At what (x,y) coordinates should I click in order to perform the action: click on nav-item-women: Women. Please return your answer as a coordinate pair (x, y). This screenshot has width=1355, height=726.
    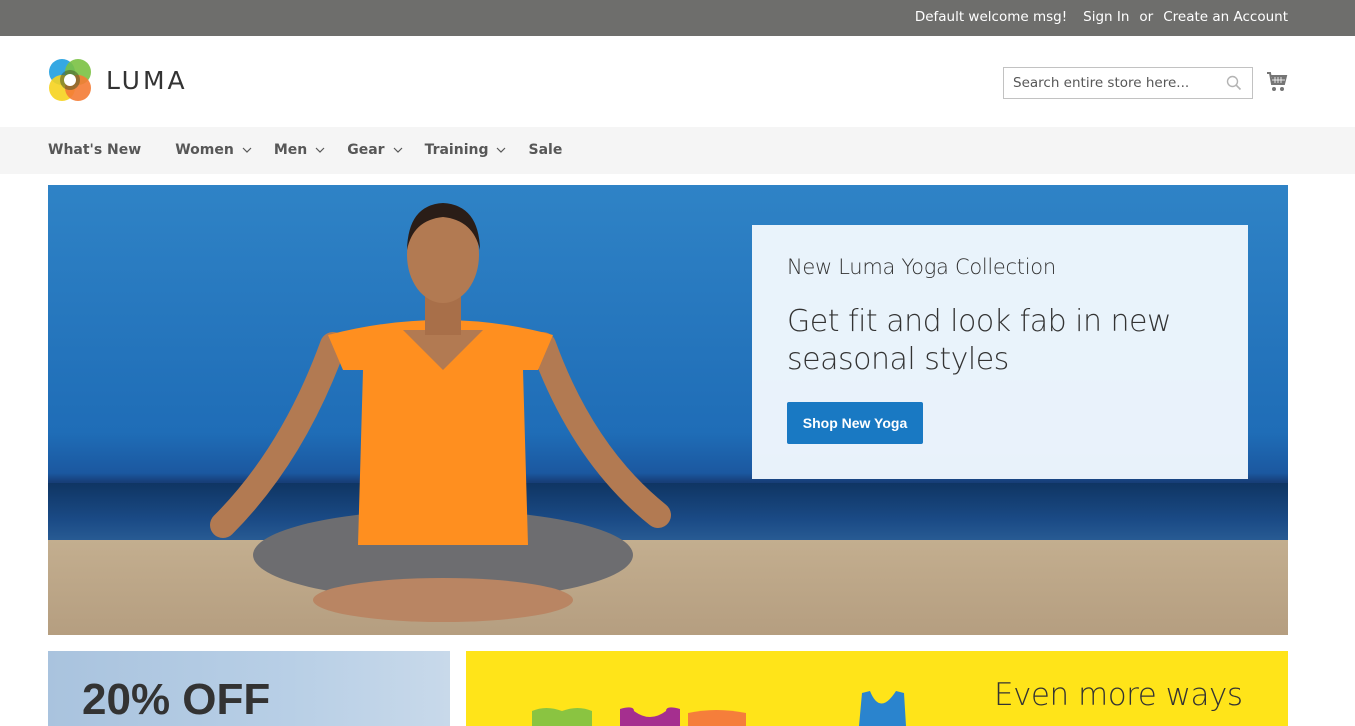
    Looking at the image, I should click on (213, 150).